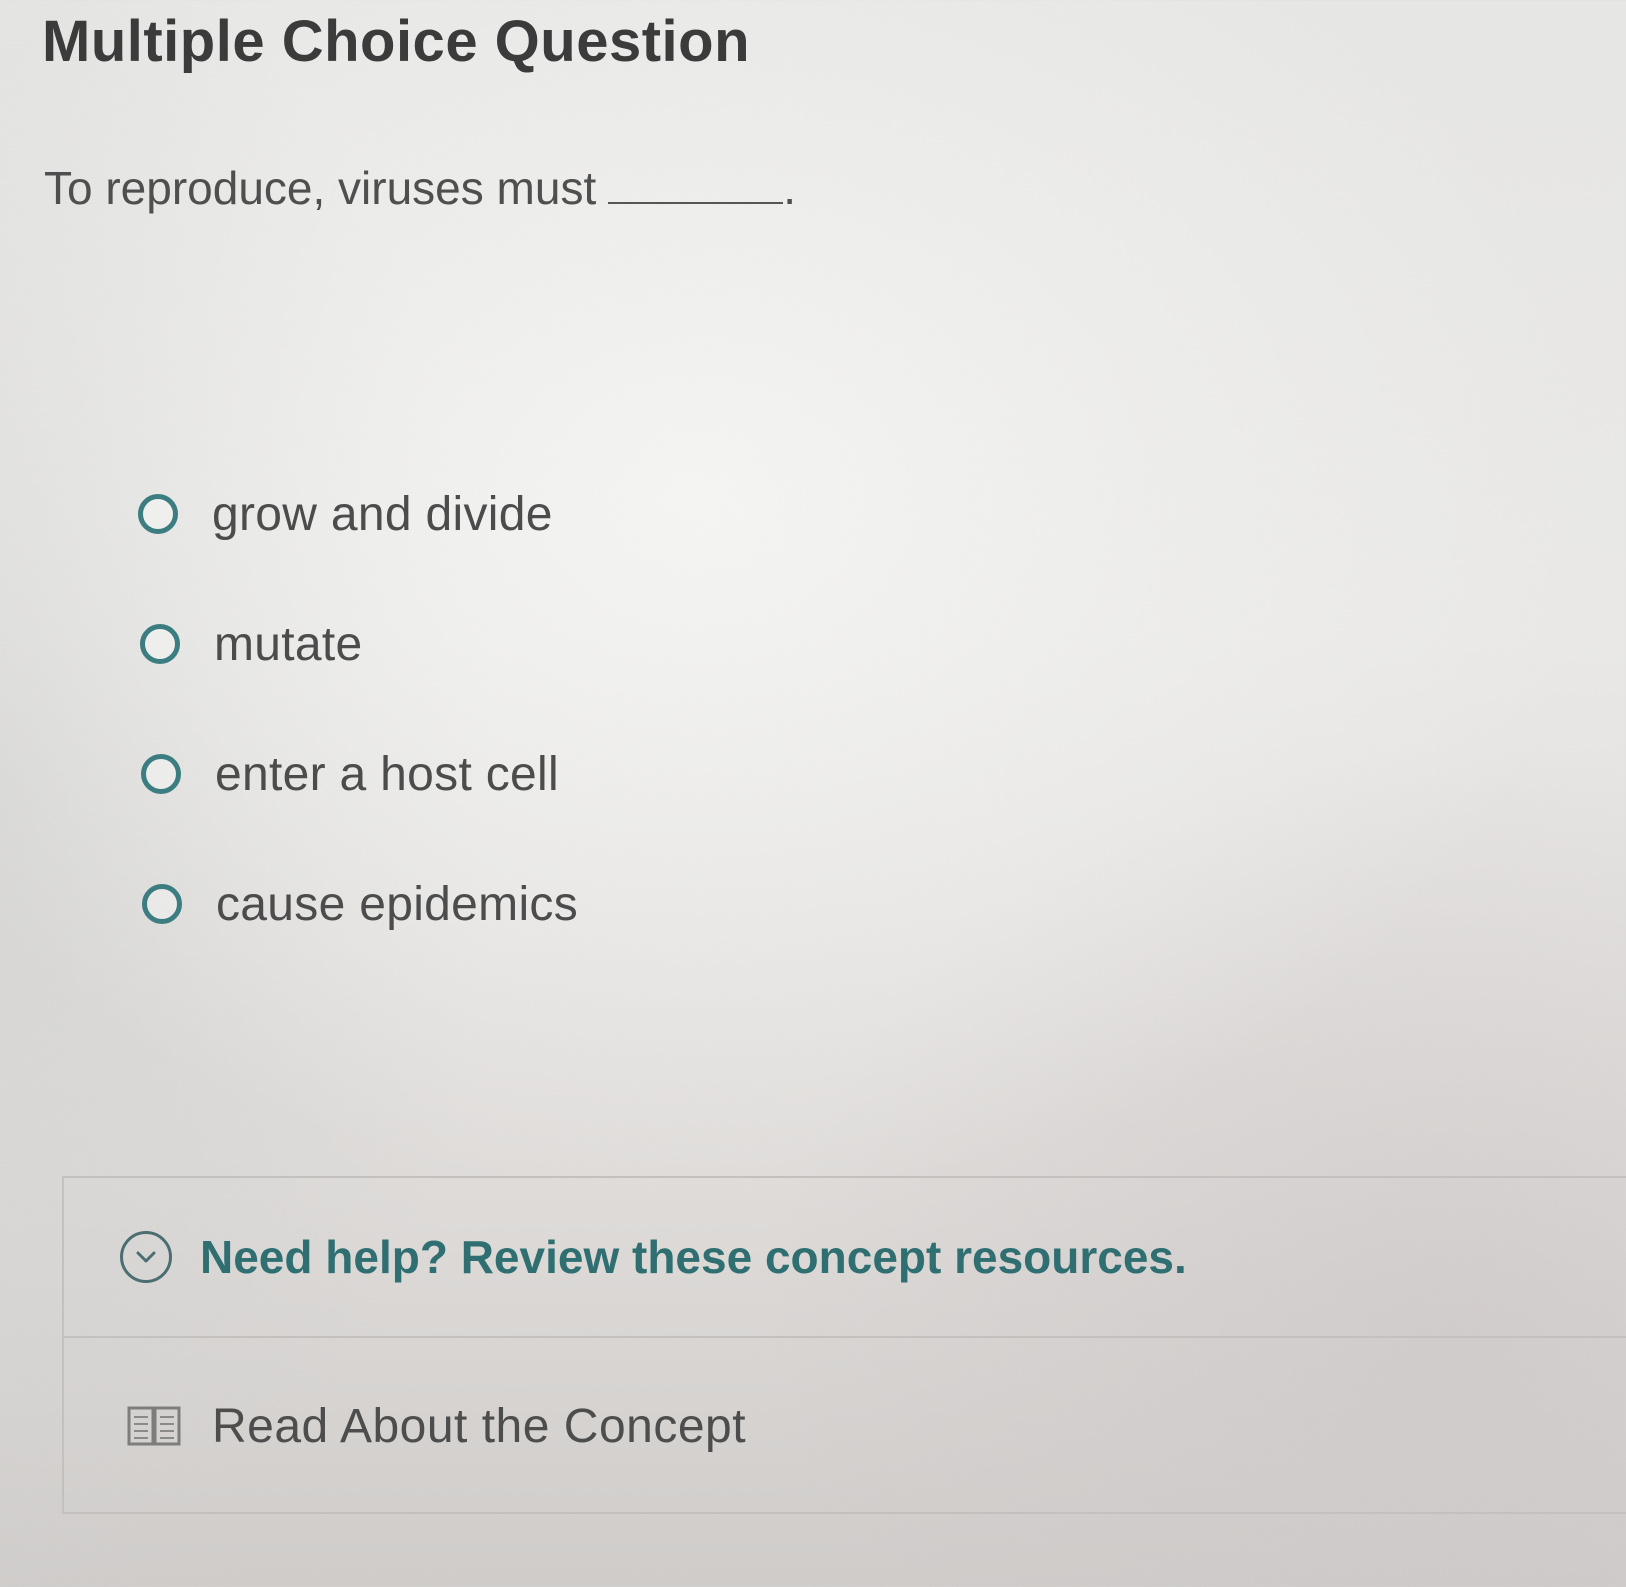 The image size is (1626, 1587). I want to click on prompt-text: To reproduce, viruses must, so click(320, 188).